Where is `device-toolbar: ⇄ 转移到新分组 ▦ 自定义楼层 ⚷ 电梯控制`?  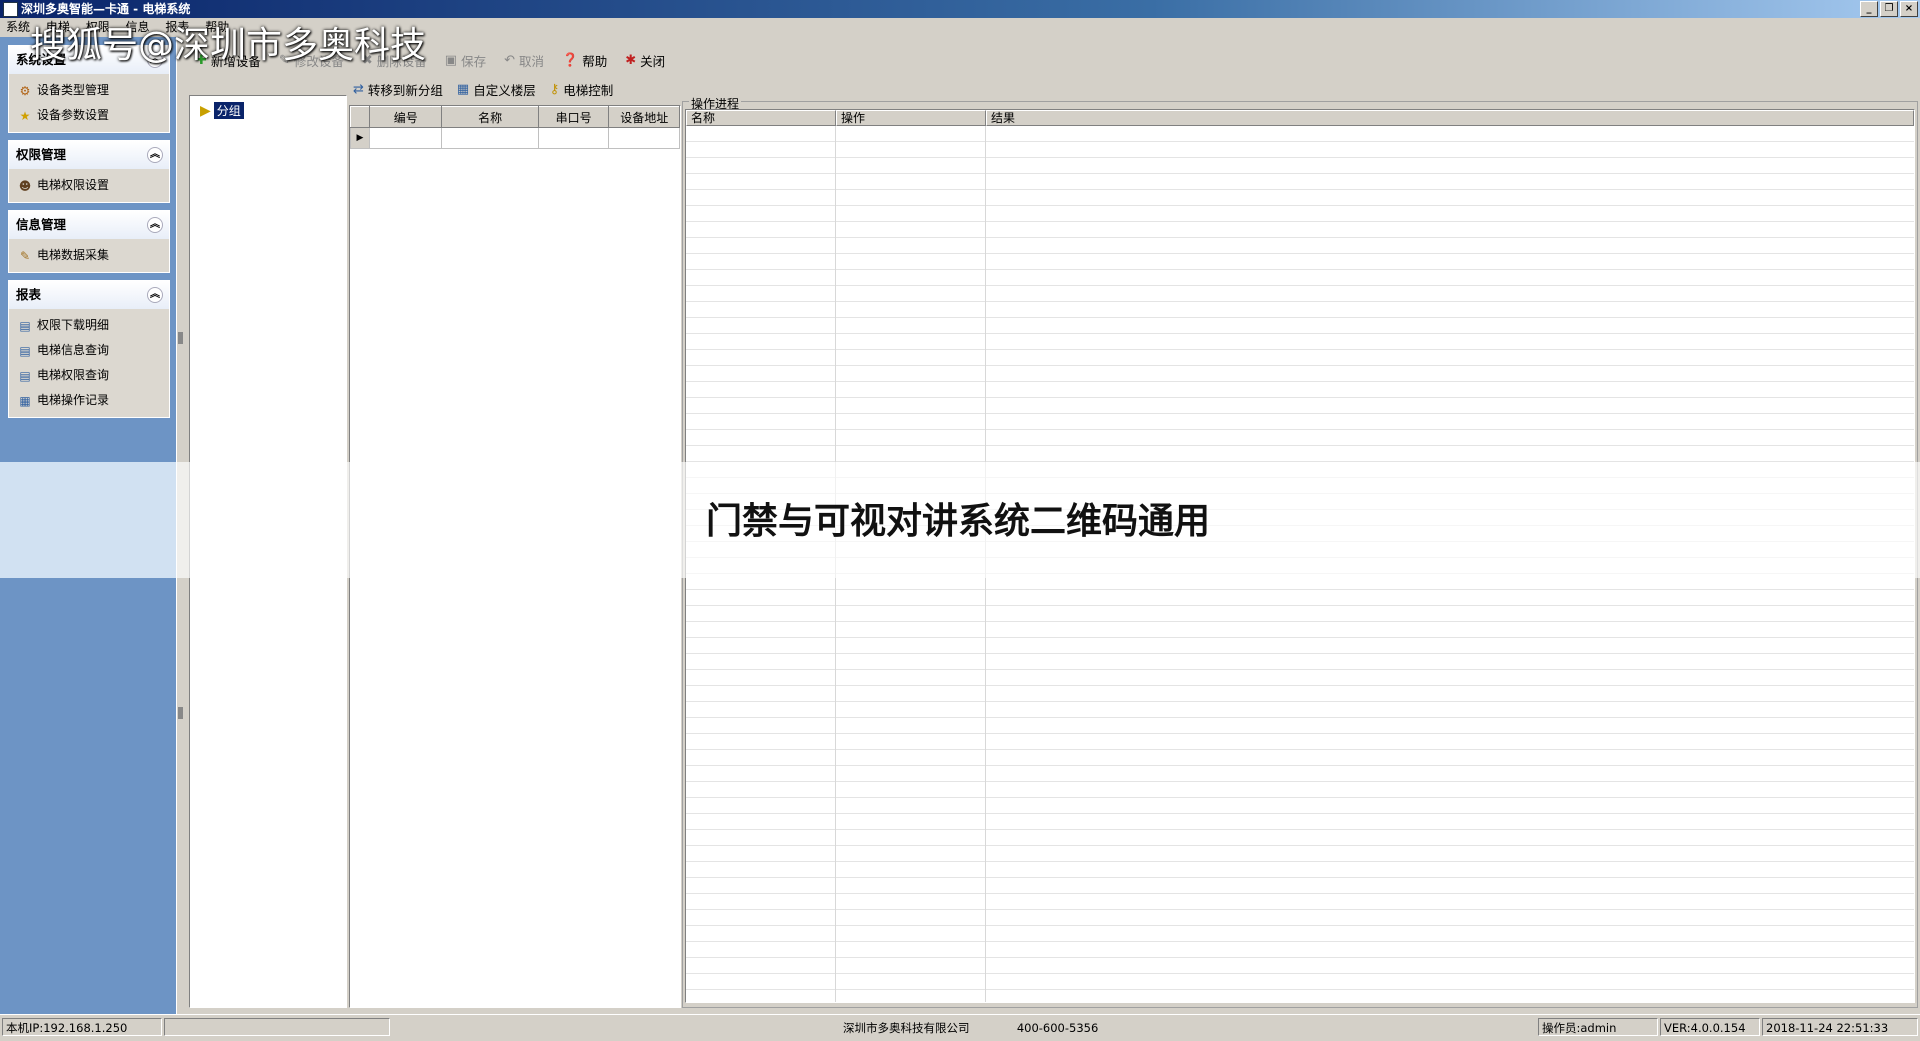
device-toolbar: ⇄ 转移到新分组 ▦ 自定义楼层 ⚷ 电梯控制 is located at coordinates (514, 89).